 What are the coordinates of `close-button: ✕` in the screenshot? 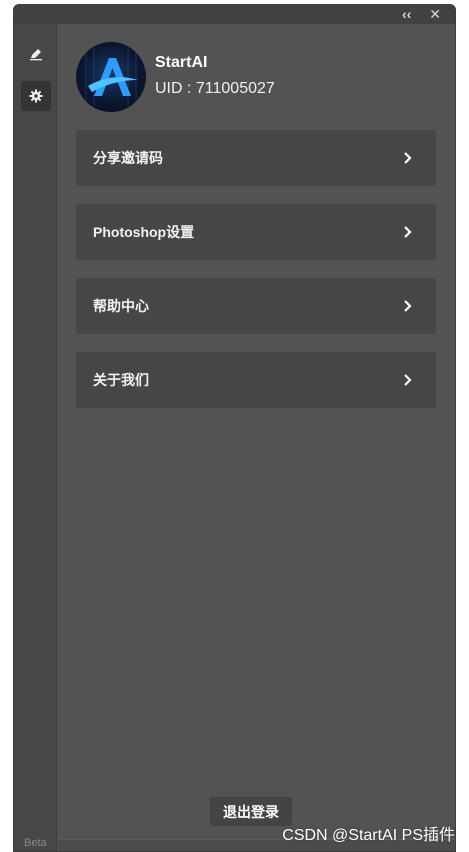 It's located at (435, 14).